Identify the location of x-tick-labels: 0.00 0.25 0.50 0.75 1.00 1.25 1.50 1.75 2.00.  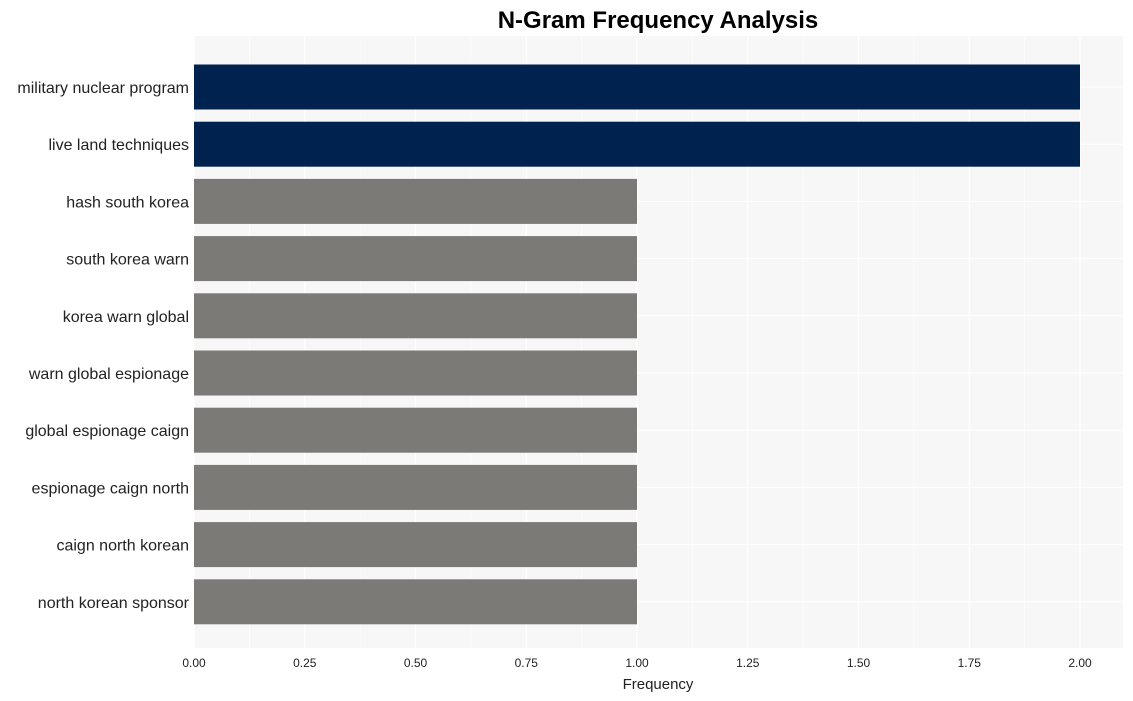
(637, 663).